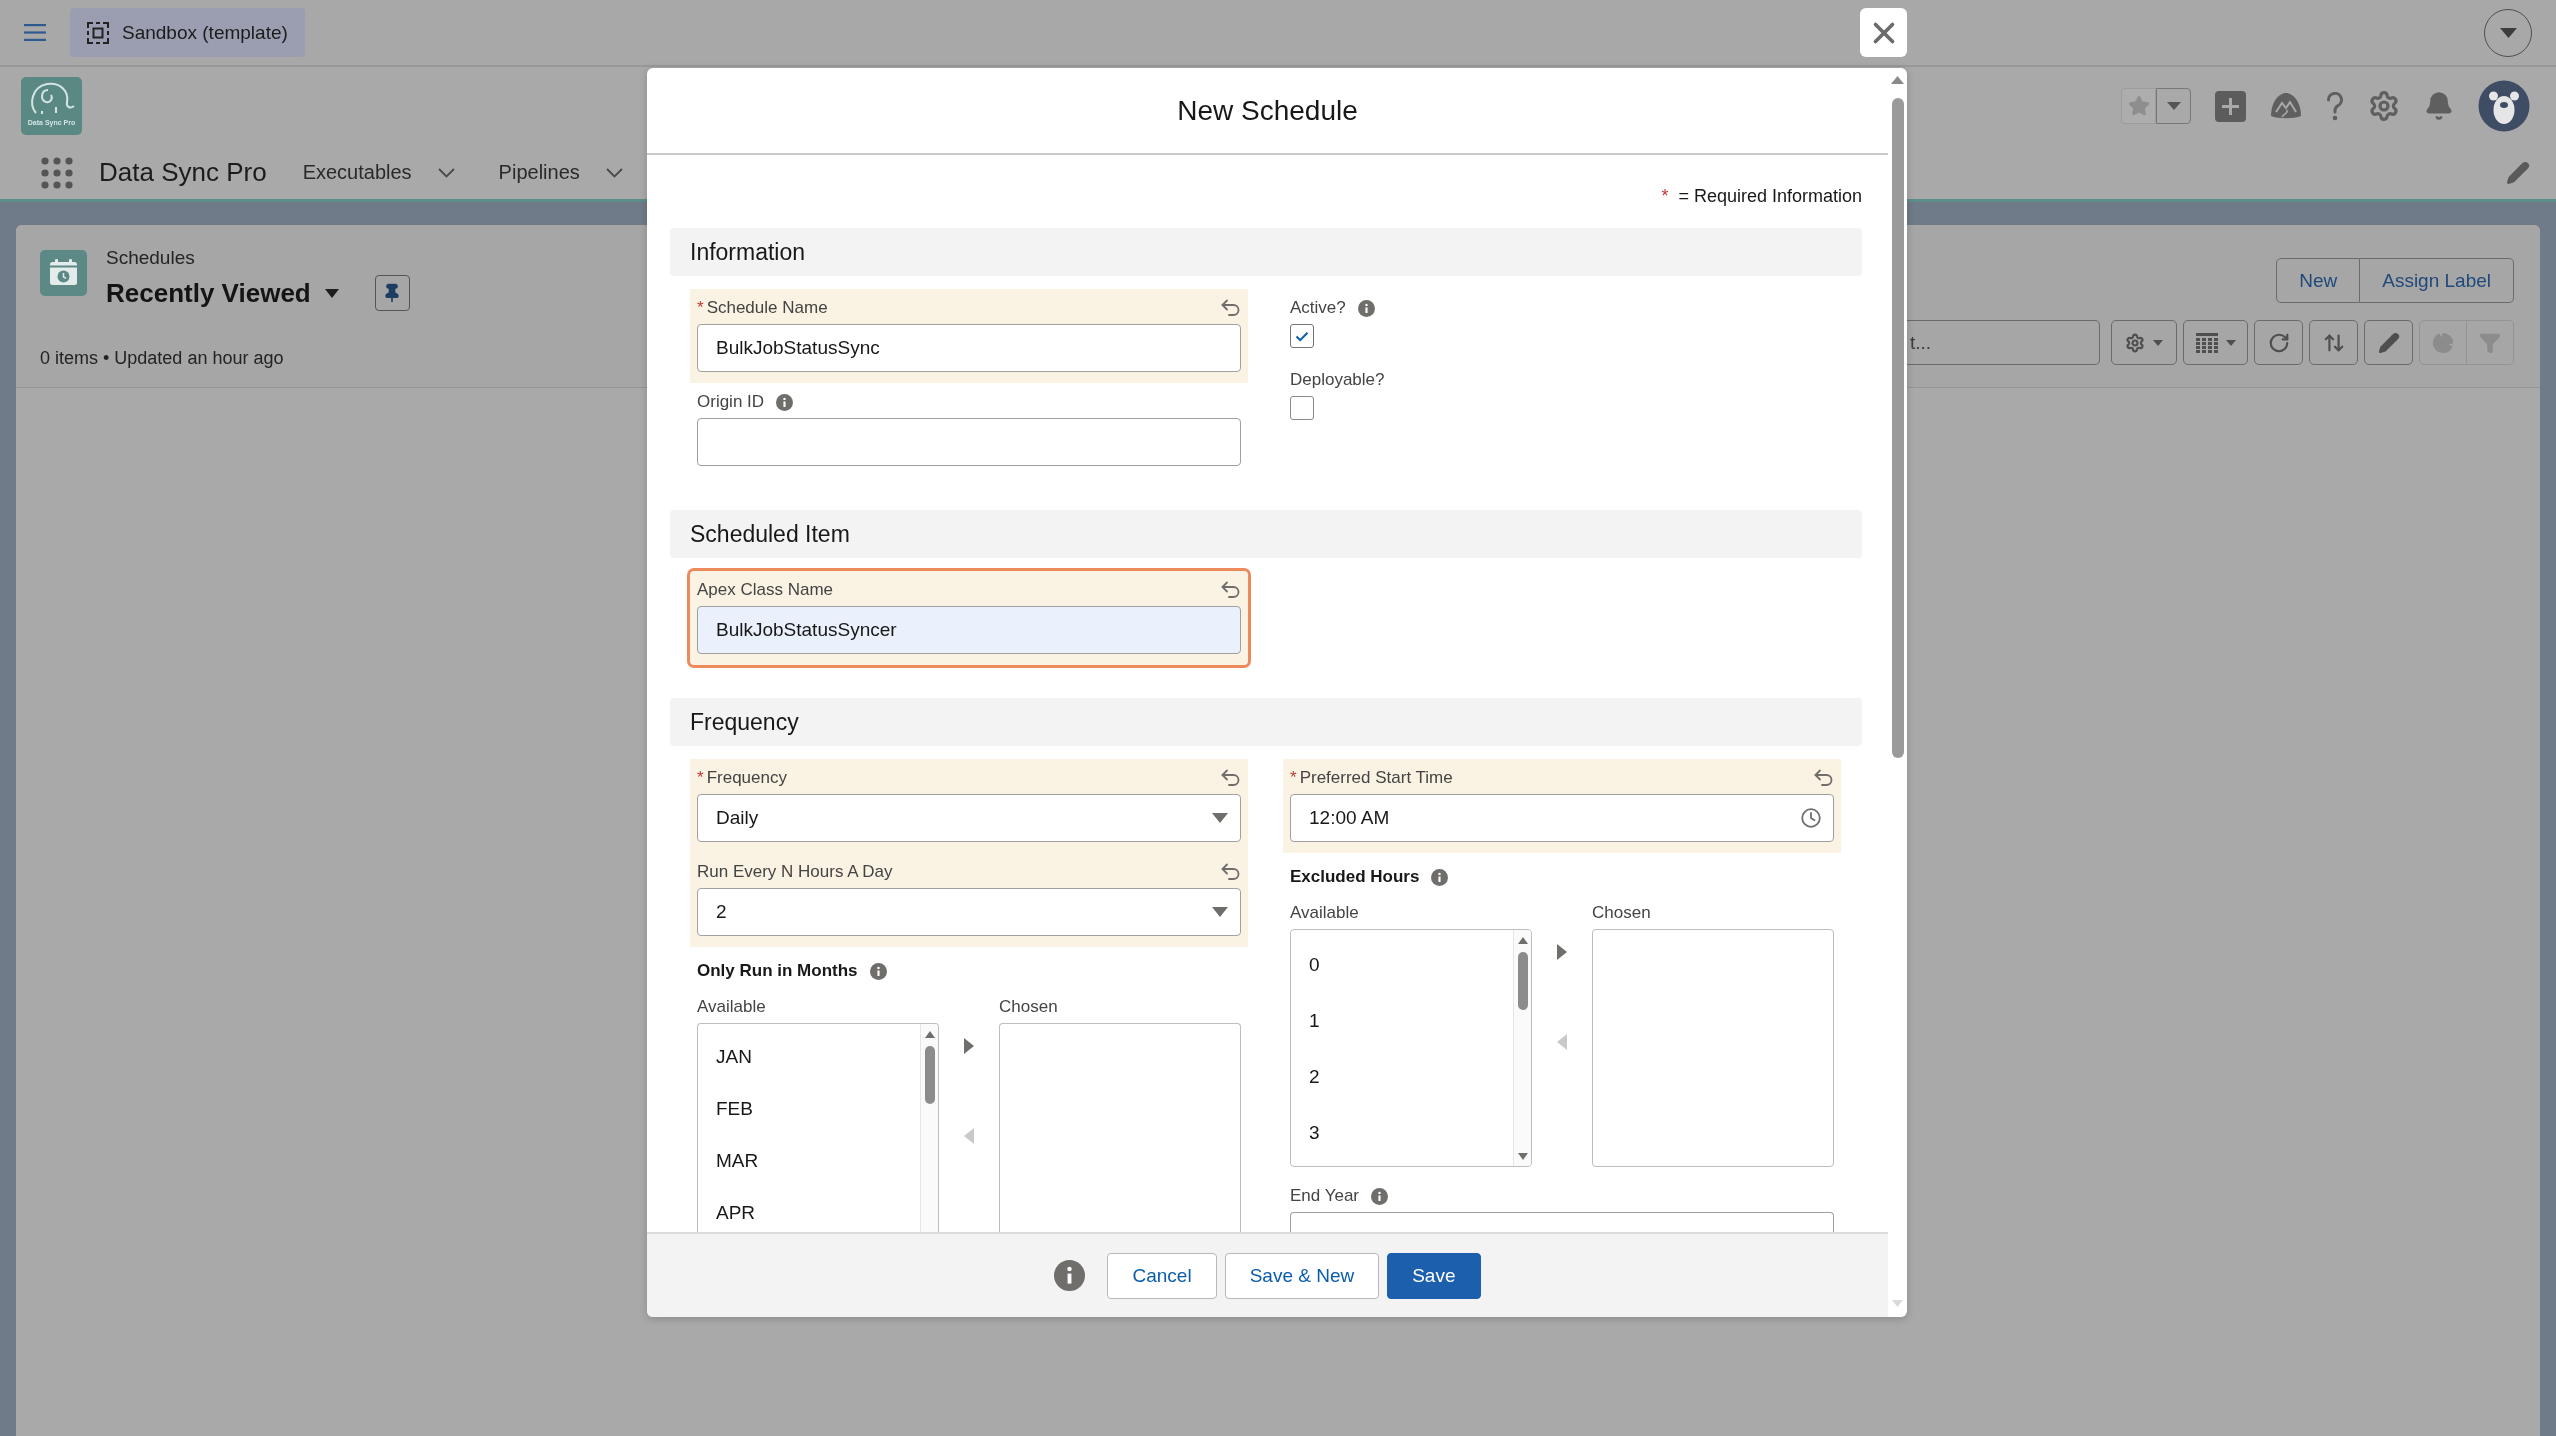 Image resolution: width=2556 pixels, height=1436 pixels. Describe the element at coordinates (2439, 106) in the screenshot. I see `bell-icon` at that location.